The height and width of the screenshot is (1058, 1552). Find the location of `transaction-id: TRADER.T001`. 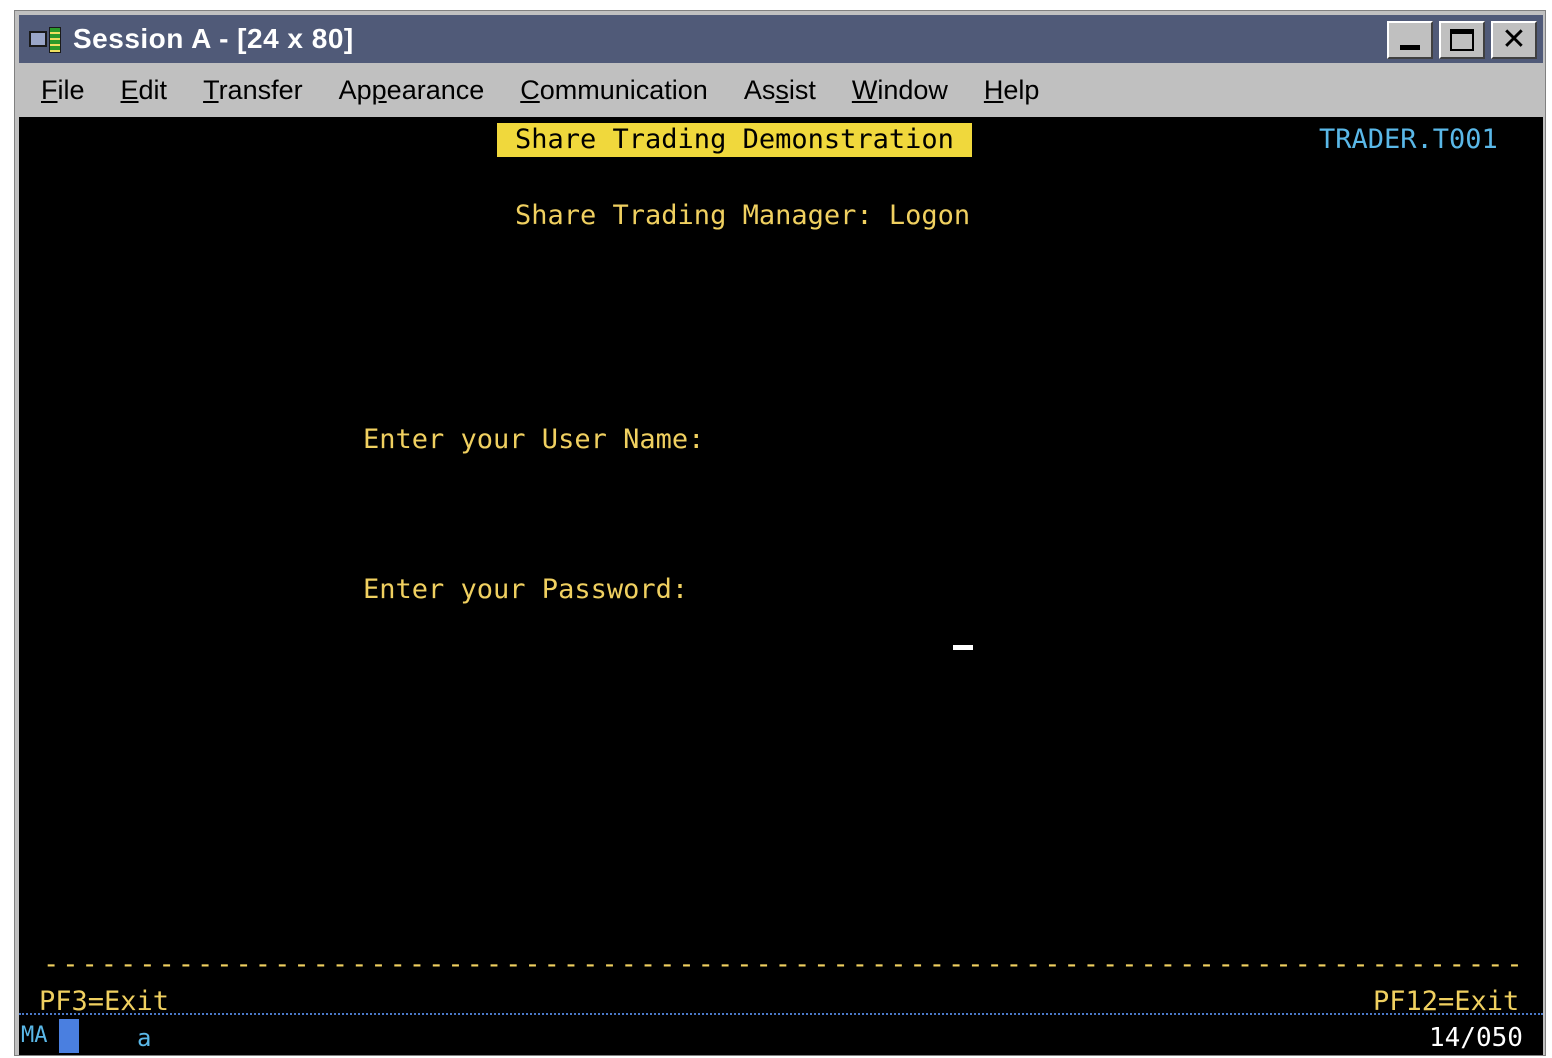

transaction-id: TRADER.T001 is located at coordinates (1408, 139).